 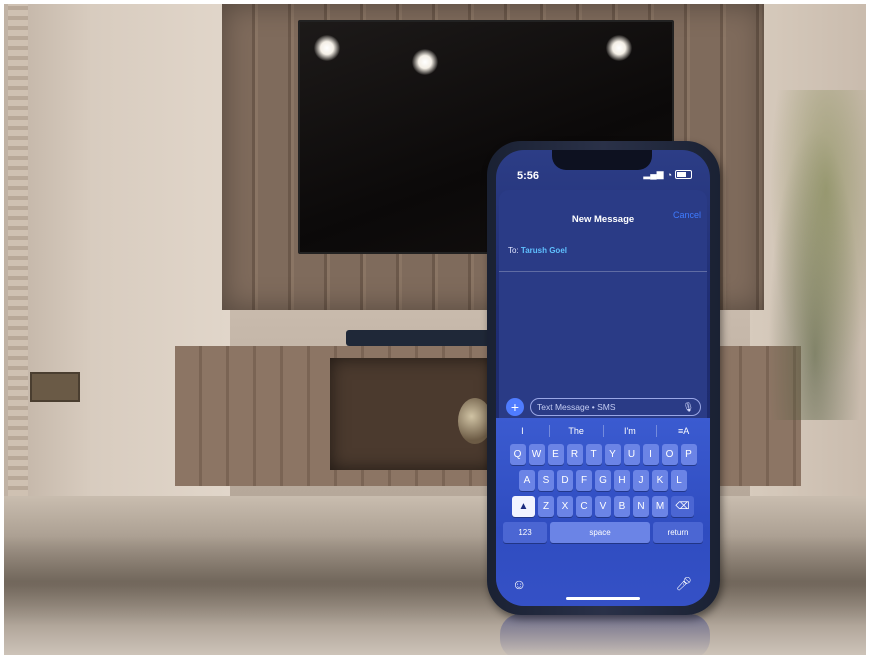 I want to click on wifi-icon: ◔, so click(x=669, y=174).